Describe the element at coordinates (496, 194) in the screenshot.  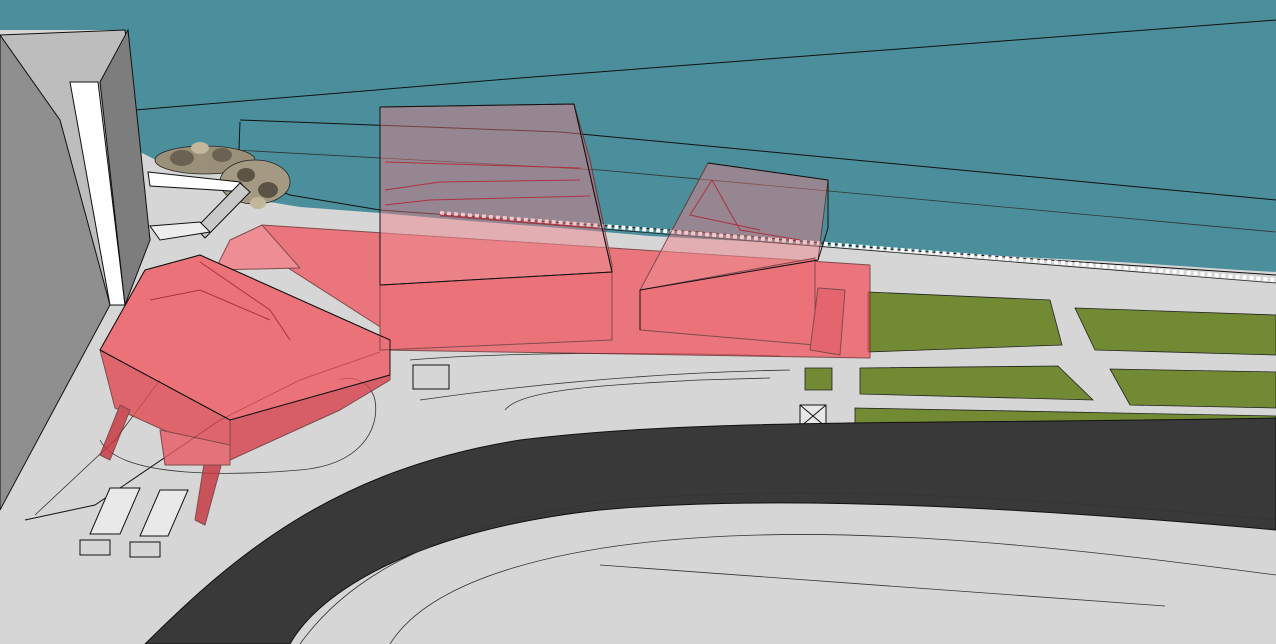
I see `mass-tall-block` at that location.